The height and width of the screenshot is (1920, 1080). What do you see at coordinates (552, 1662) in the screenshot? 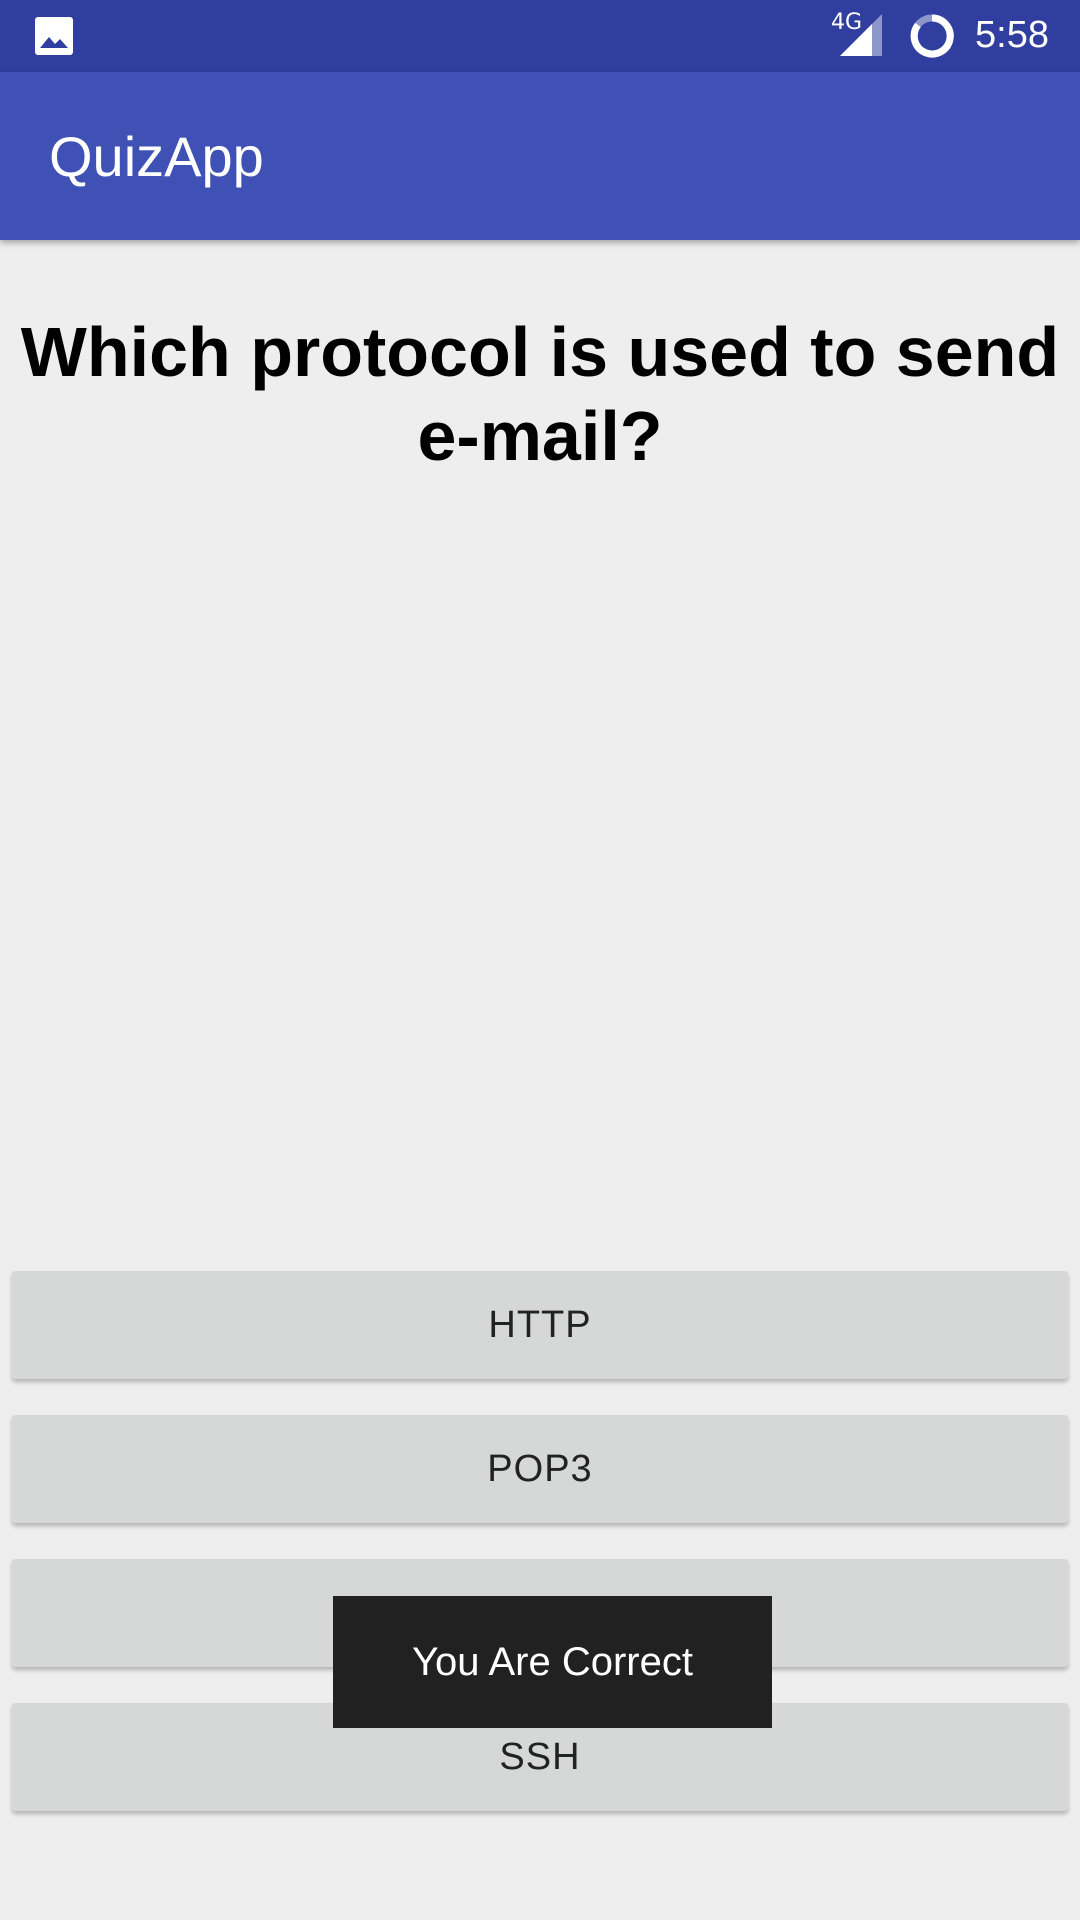
I see `toast-message: You Are Correct` at bounding box center [552, 1662].